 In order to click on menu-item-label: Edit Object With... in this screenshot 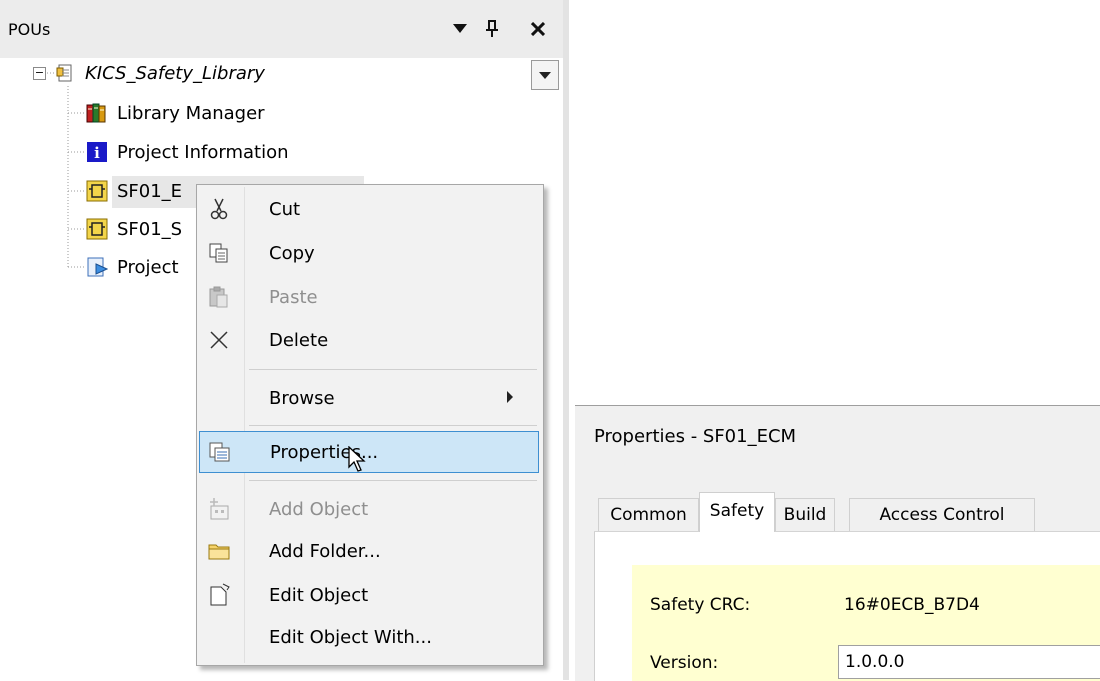, I will do `click(350, 637)`.